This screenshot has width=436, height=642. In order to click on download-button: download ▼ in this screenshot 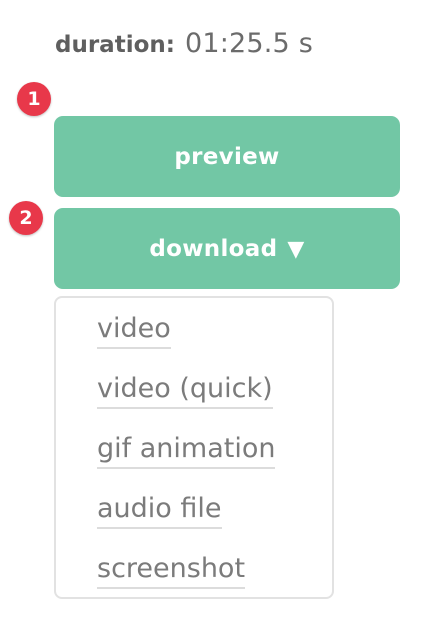, I will do `click(227, 248)`.